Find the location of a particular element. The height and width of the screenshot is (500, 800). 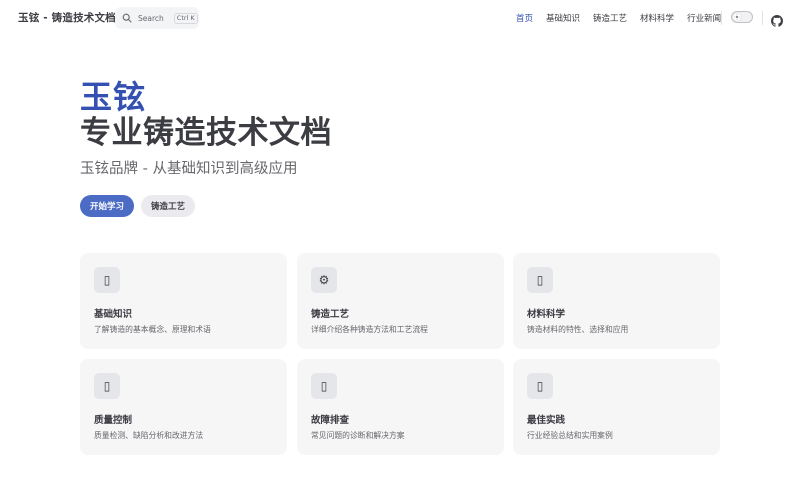

nav-link-basics: 基础知识 is located at coordinates (563, 18).